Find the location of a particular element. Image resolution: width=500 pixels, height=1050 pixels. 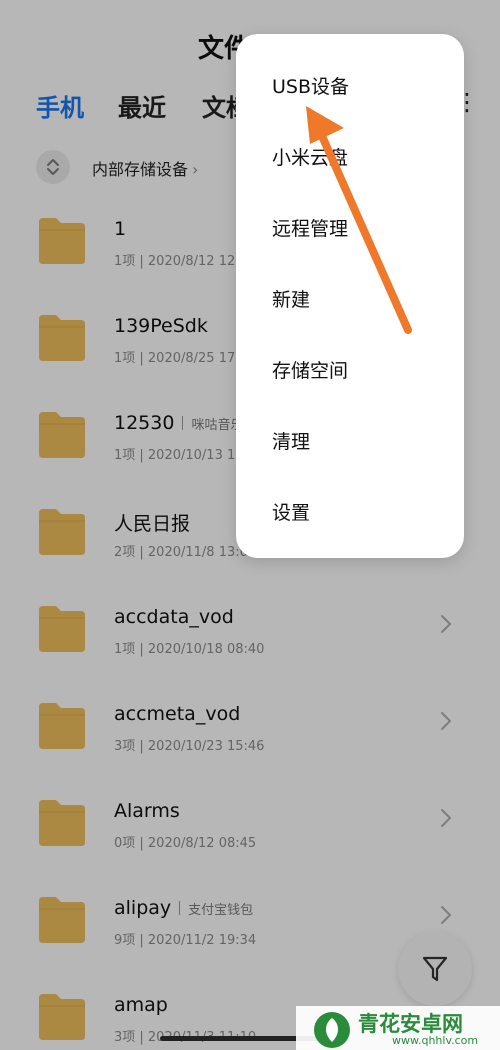

watermark-logo-icon is located at coordinates (332, 1030).